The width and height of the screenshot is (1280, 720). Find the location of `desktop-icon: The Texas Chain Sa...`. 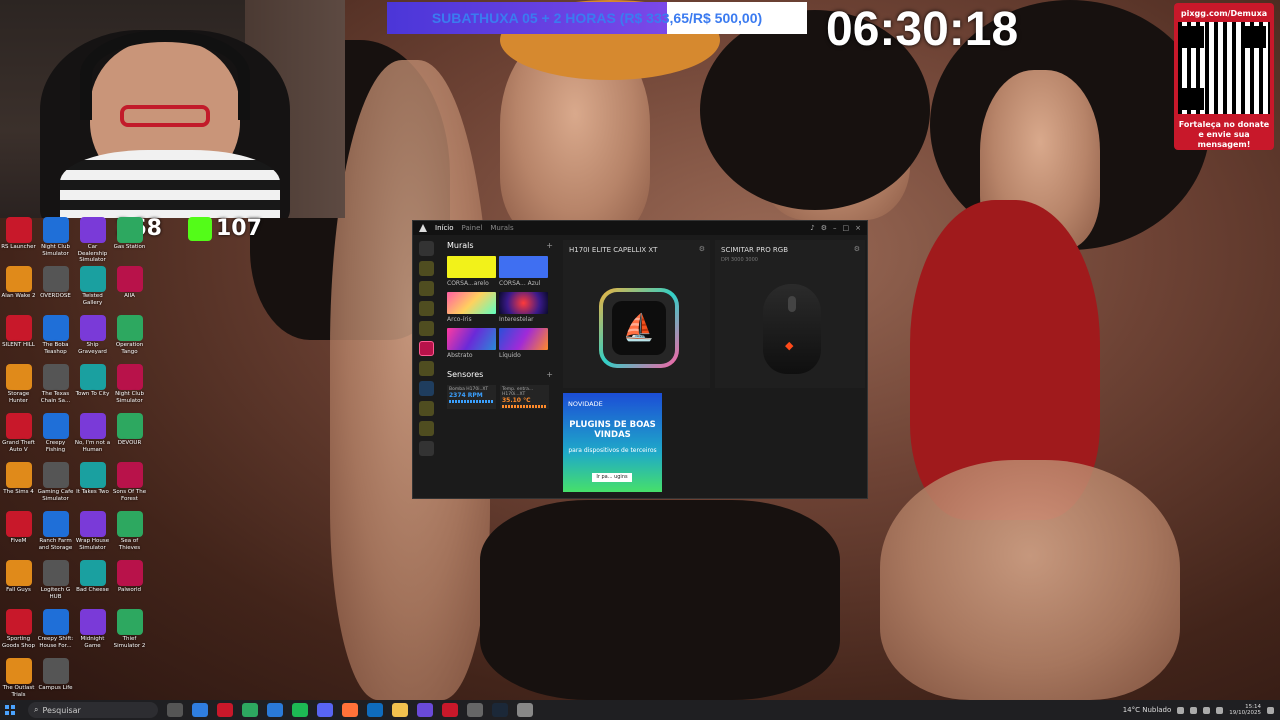

desktop-icon: The Texas Chain Sa... is located at coordinates (55, 384).